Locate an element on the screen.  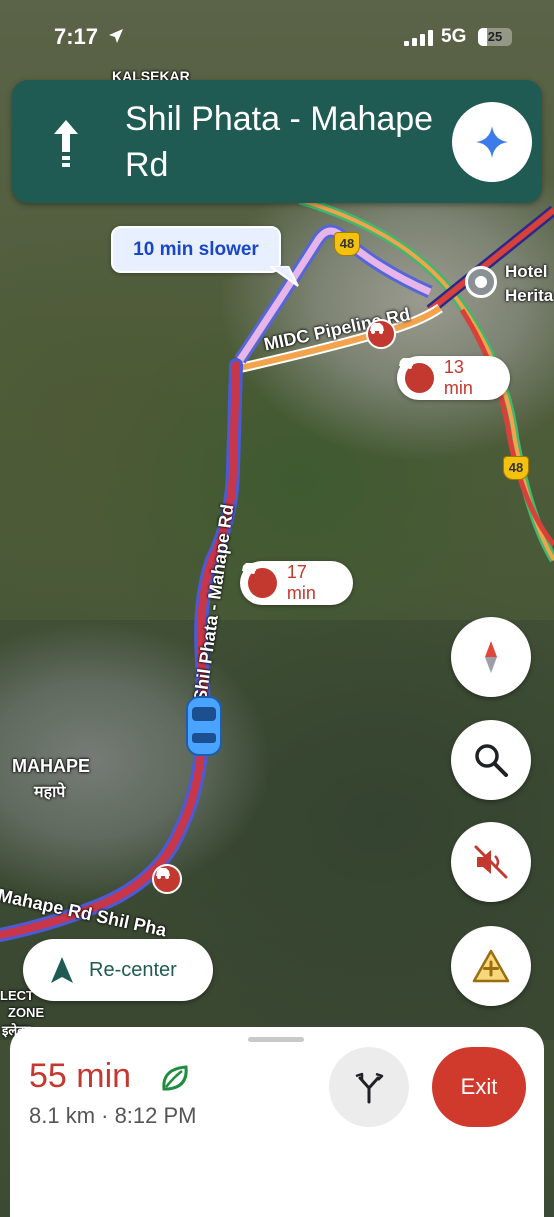
place-label-zone-1: LECT is located at coordinates (17, 995).